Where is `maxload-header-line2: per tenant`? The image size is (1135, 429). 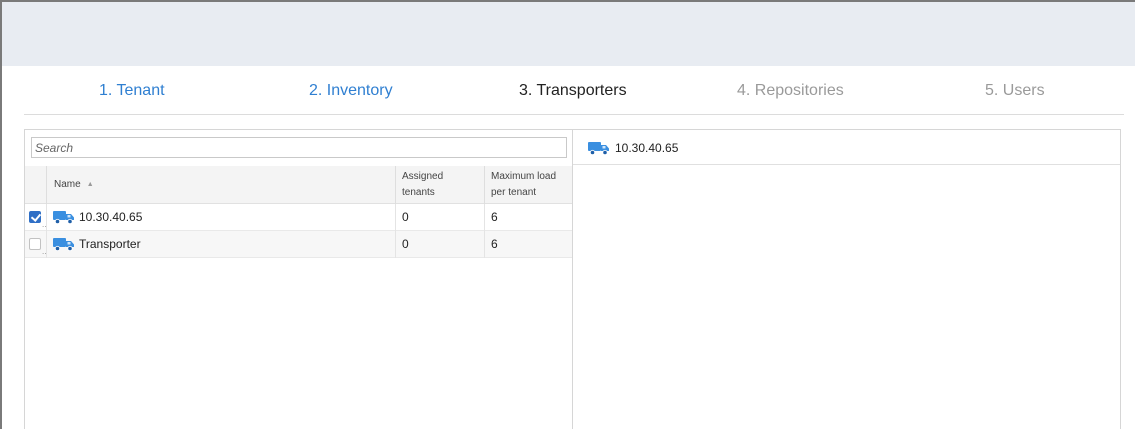
maxload-header-line2: per tenant is located at coordinates (514, 192).